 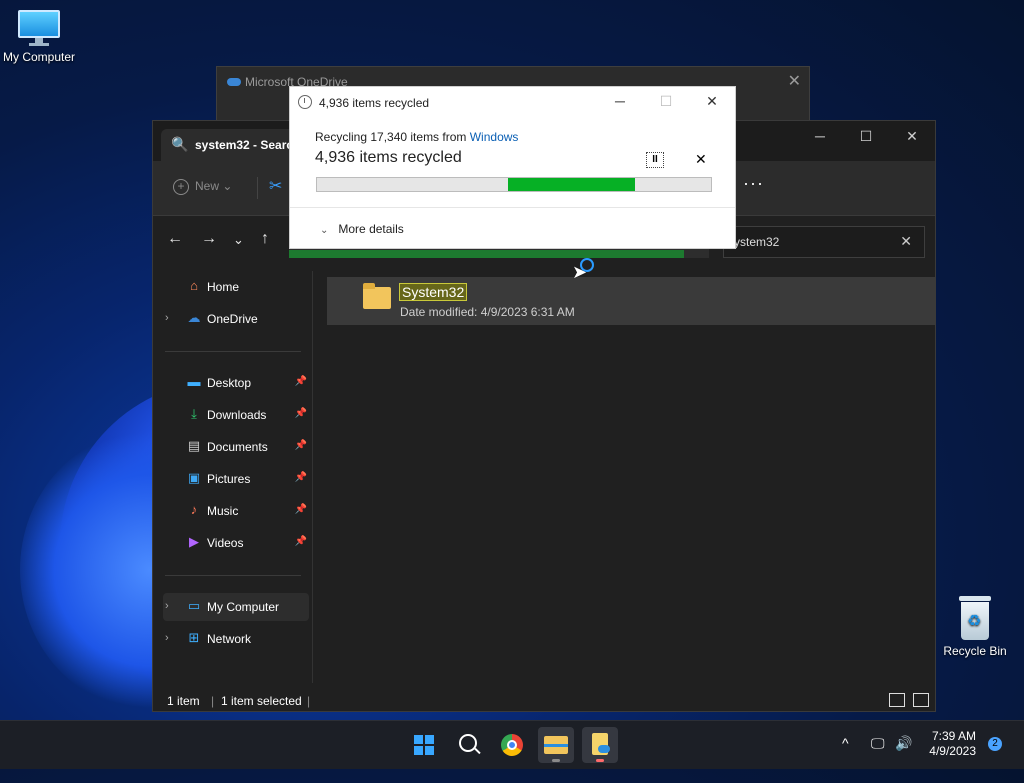 What do you see at coordinates (753, 183) in the screenshot?
I see `more-options-button: ···` at bounding box center [753, 183].